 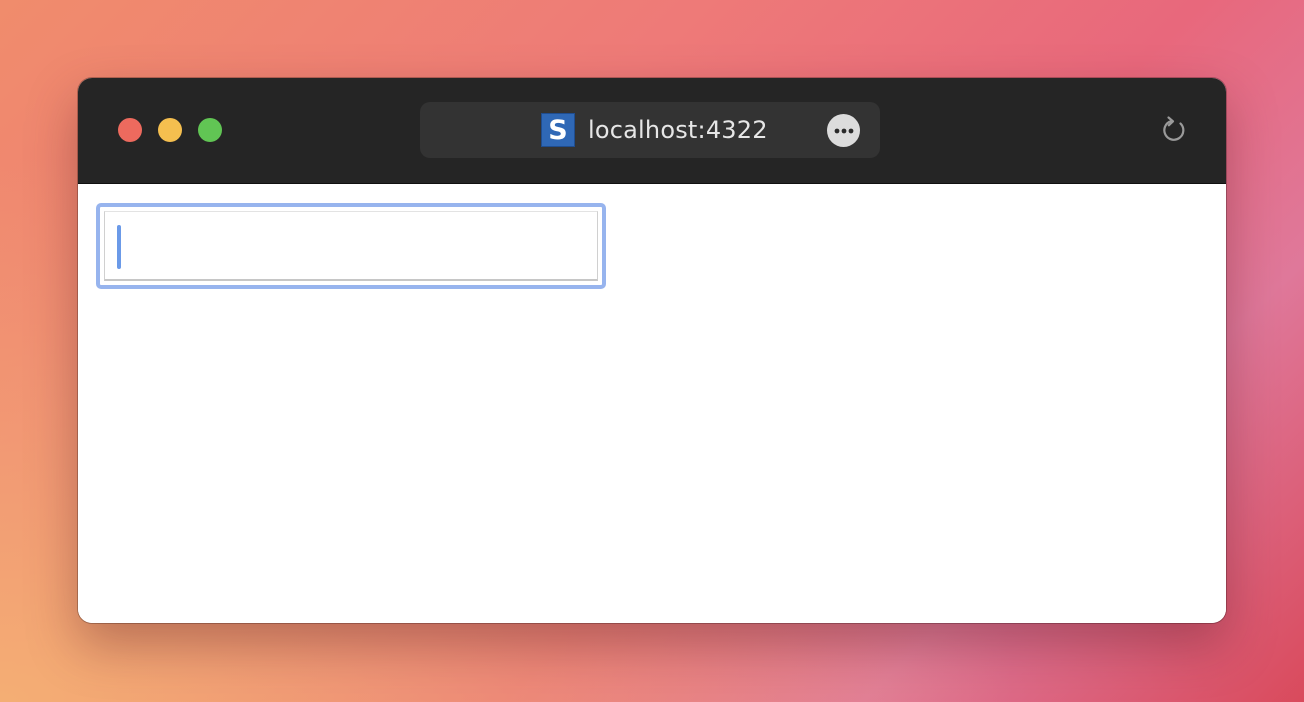 I want to click on text-input, so click(x=351, y=246).